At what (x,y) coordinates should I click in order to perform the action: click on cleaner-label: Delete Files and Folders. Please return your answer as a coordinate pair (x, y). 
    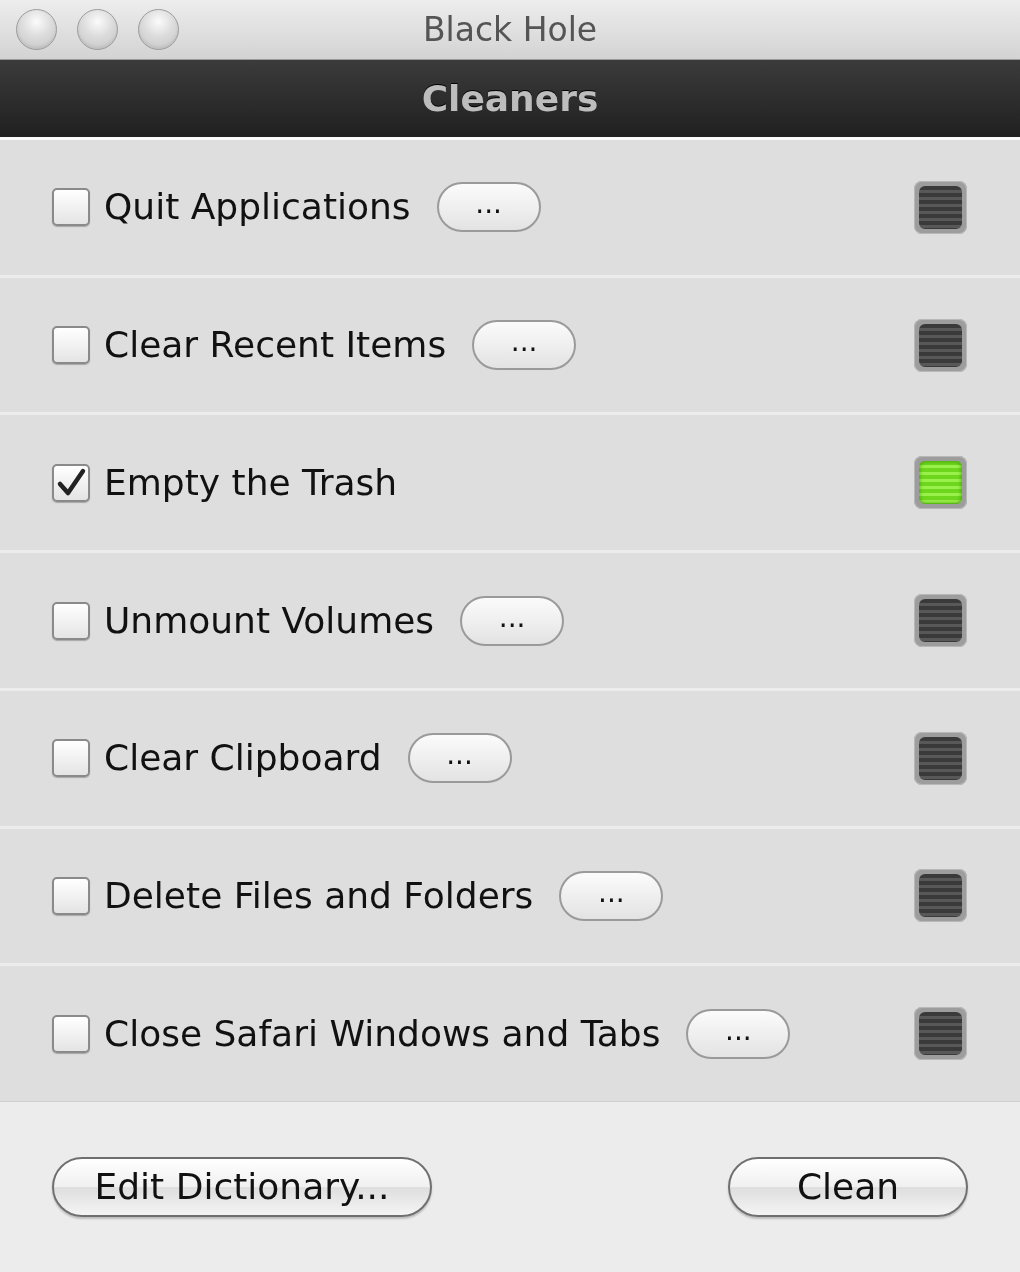
    Looking at the image, I should click on (319, 895).